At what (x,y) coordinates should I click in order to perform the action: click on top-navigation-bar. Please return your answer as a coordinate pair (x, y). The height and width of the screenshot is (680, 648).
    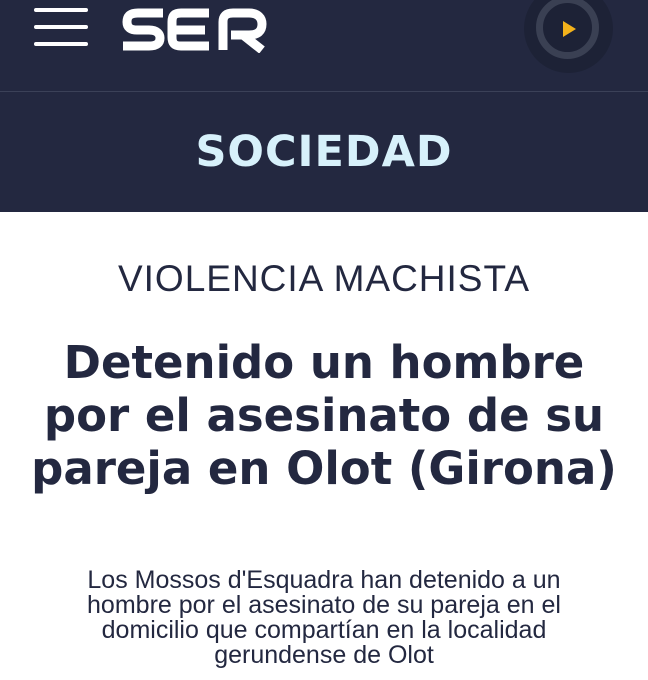
    Looking at the image, I should click on (324, 45).